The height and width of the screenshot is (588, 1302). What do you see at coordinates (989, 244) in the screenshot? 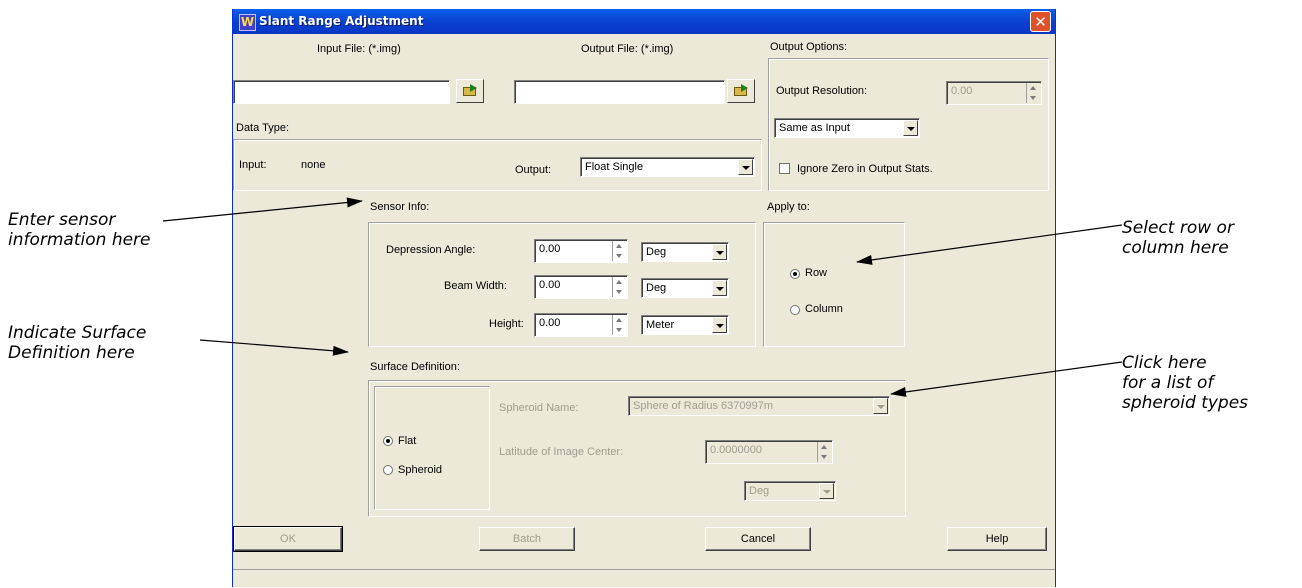
I see `arrow-apply-to` at bounding box center [989, 244].